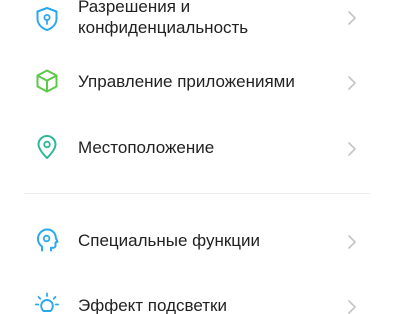 The height and width of the screenshot is (314, 394). Describe the element at coordinates (152, 305) in the screenshot. I see `settings-item-label: Эффект подсветки` at that location.